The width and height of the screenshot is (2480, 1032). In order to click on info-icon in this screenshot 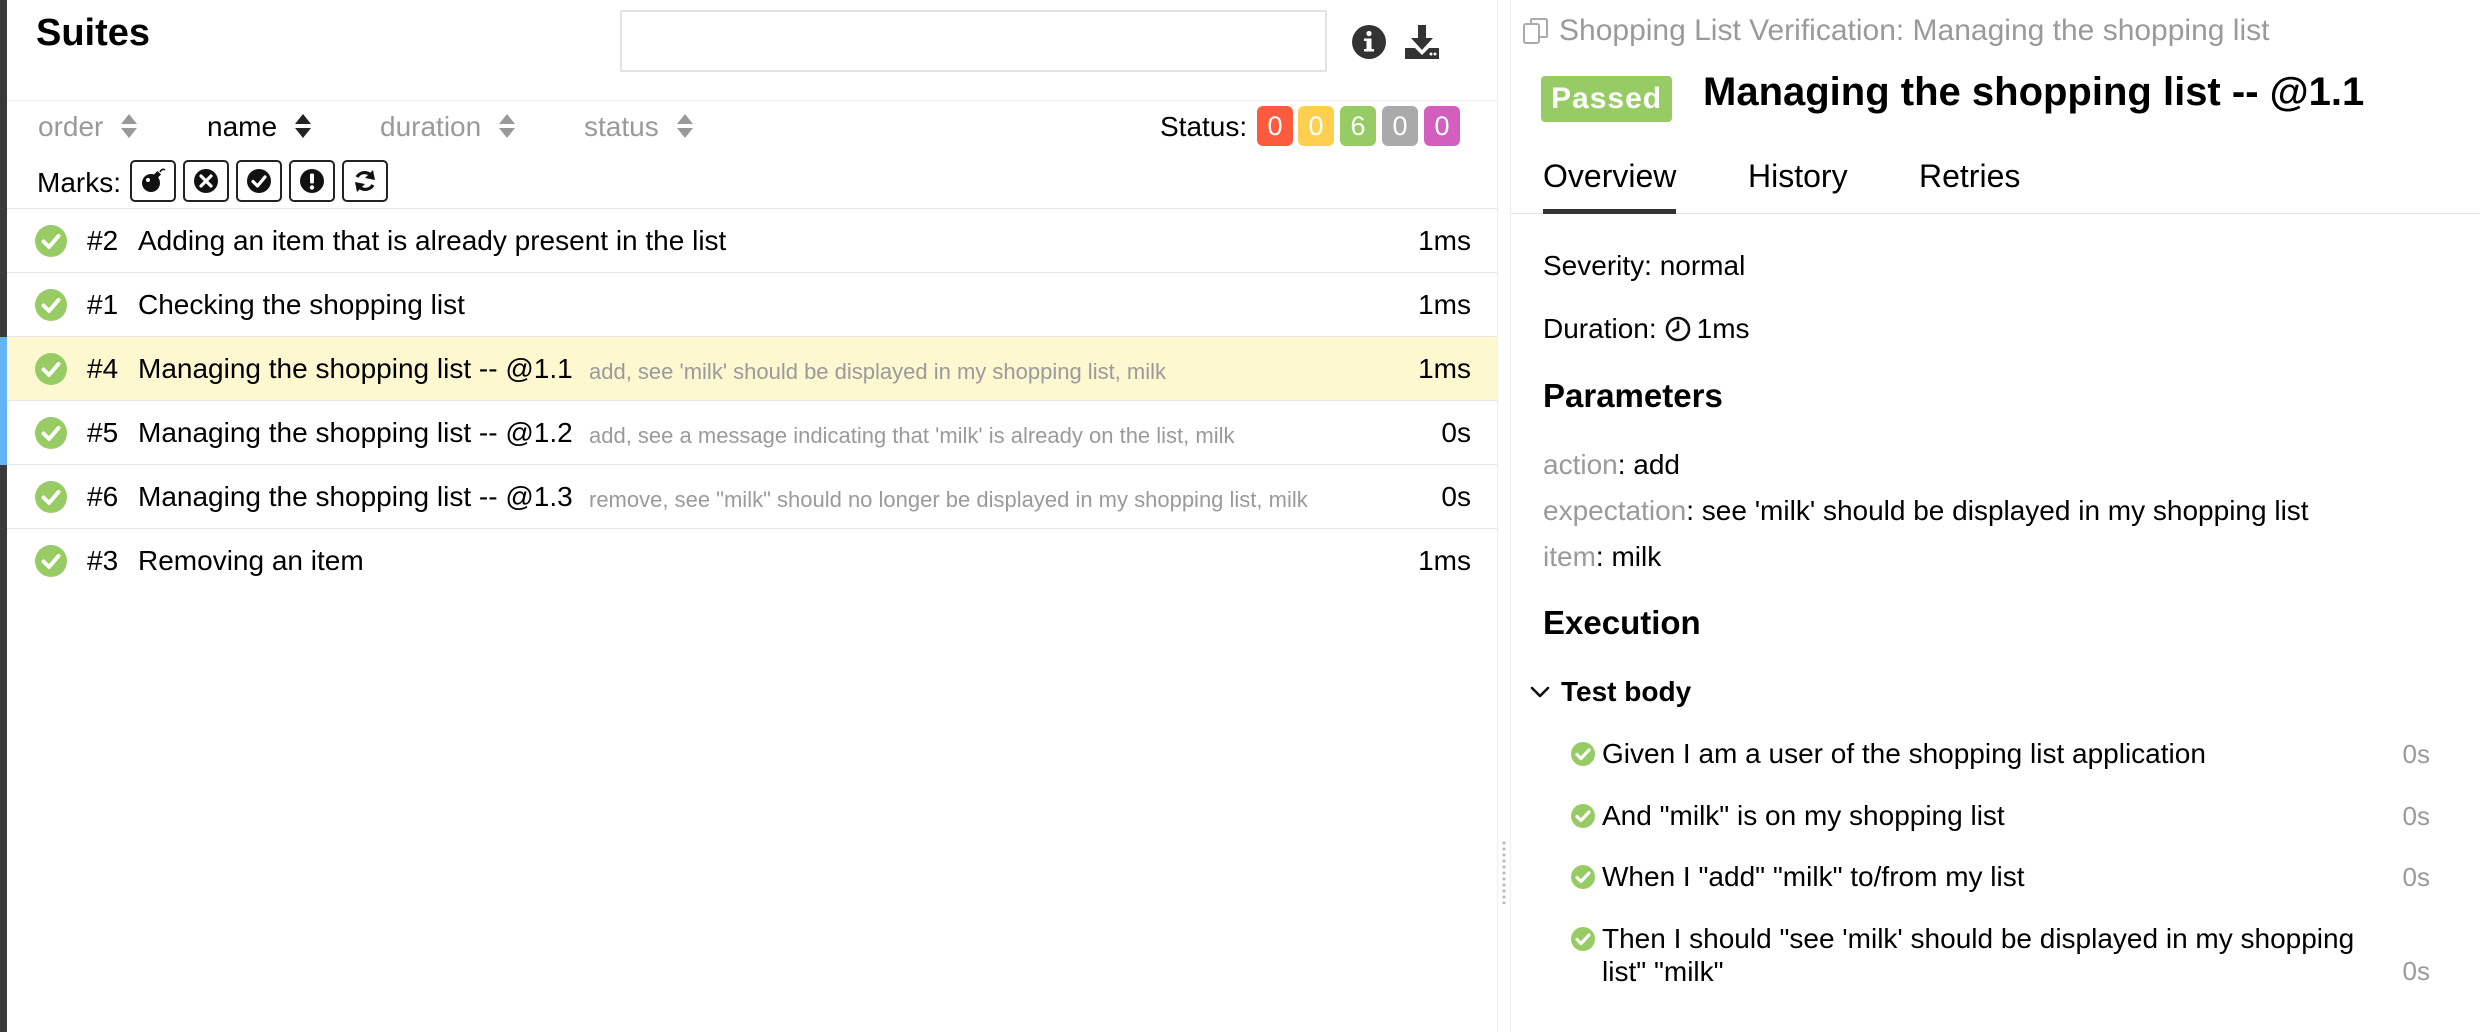, I will do `click(1369, 42)`.